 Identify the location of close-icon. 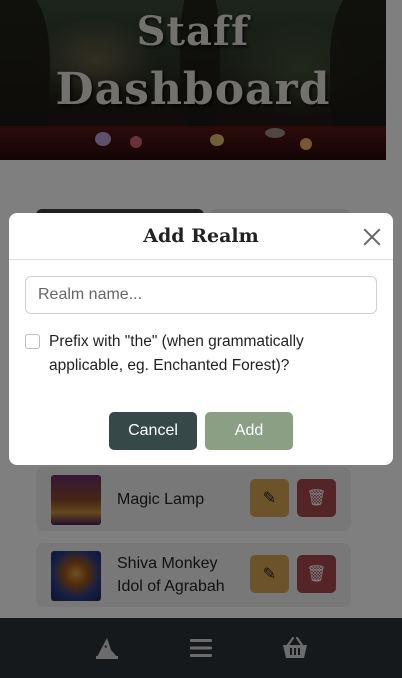
(372, 237).